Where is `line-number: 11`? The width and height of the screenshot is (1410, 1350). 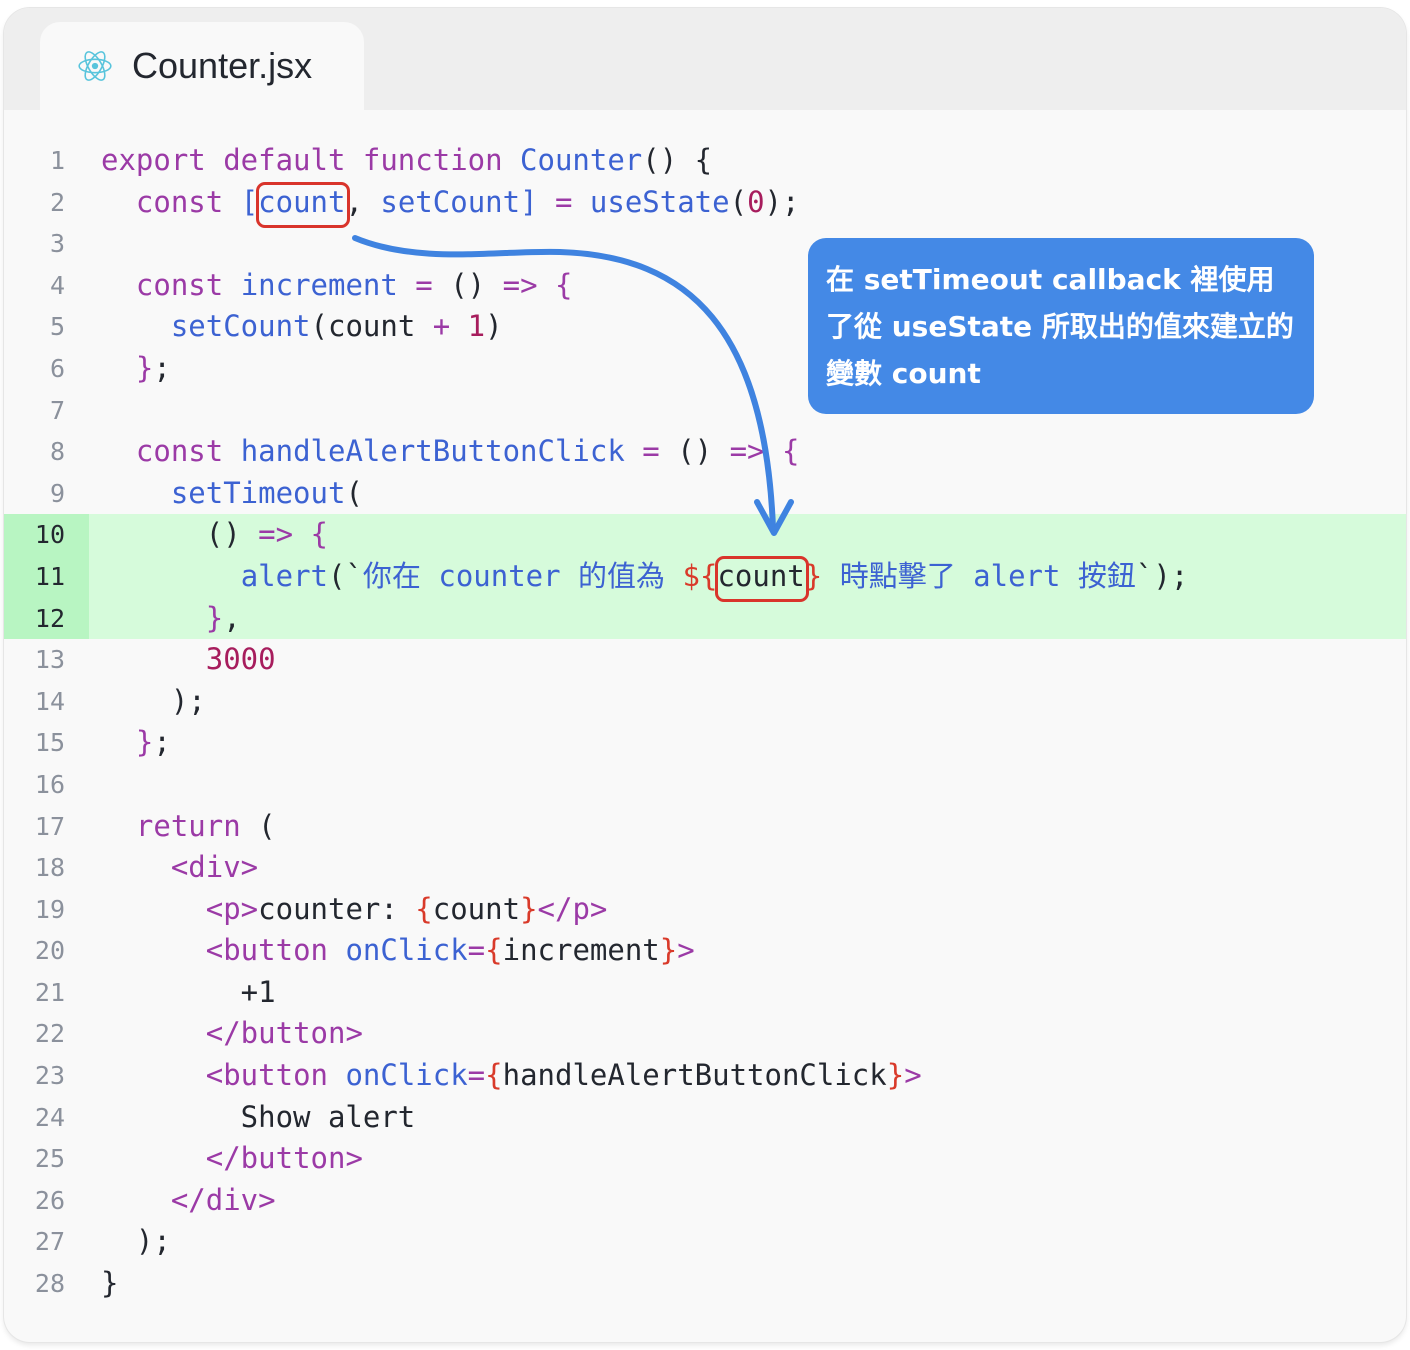 line-number: 11 is located at coordinates (46, 576).